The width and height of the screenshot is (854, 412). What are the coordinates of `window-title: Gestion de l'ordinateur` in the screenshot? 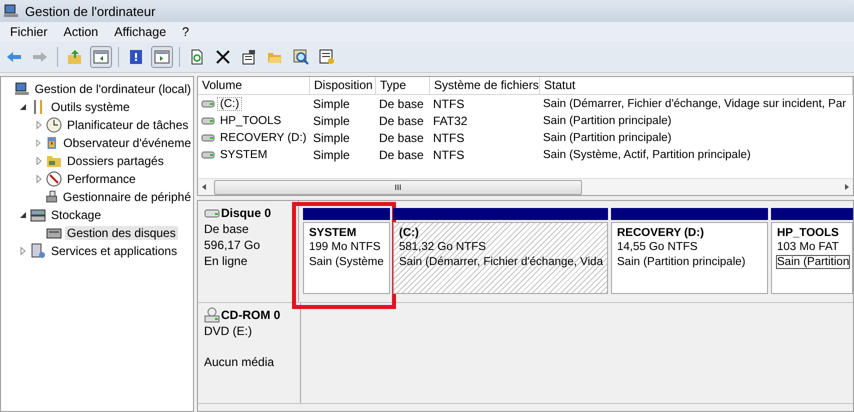 It's located at (90, 11).